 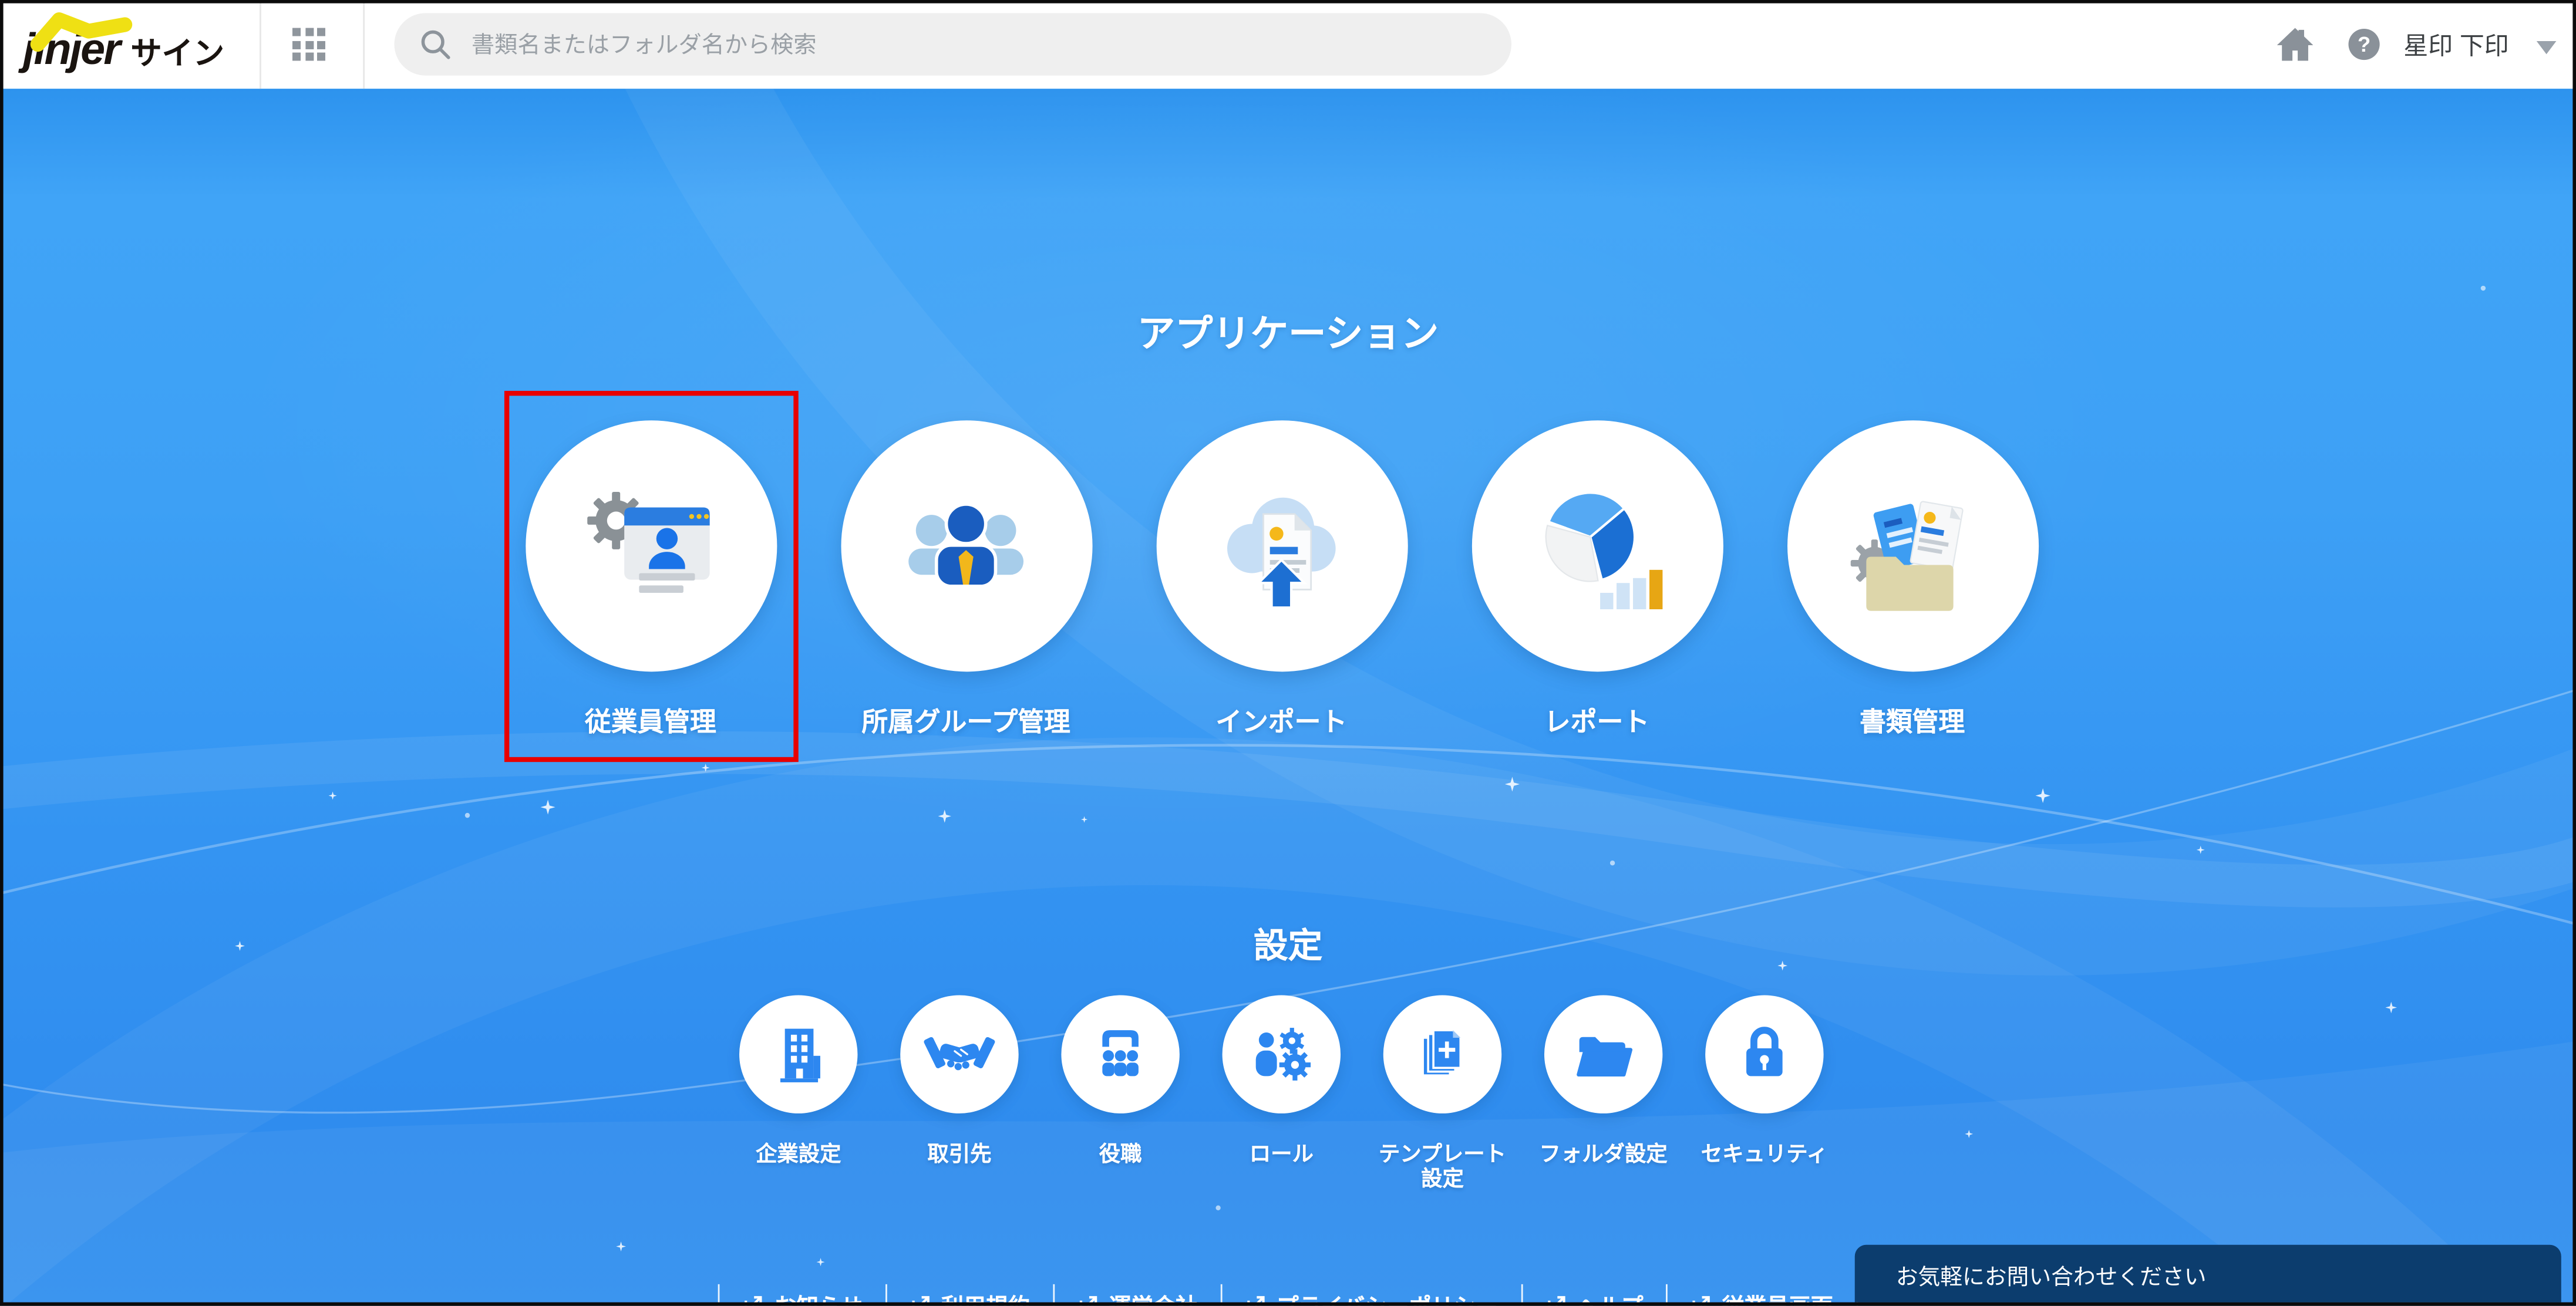 I want to click on app-tile-group-management: 所属グループ管理, so click(x=966, y=570).